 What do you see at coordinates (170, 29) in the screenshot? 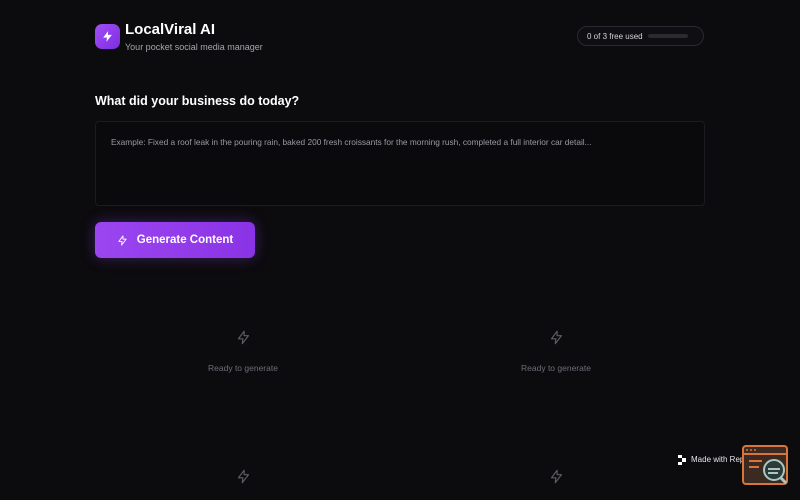
I see `app-name: LocalViral AI` at bounding box center [170, 29].